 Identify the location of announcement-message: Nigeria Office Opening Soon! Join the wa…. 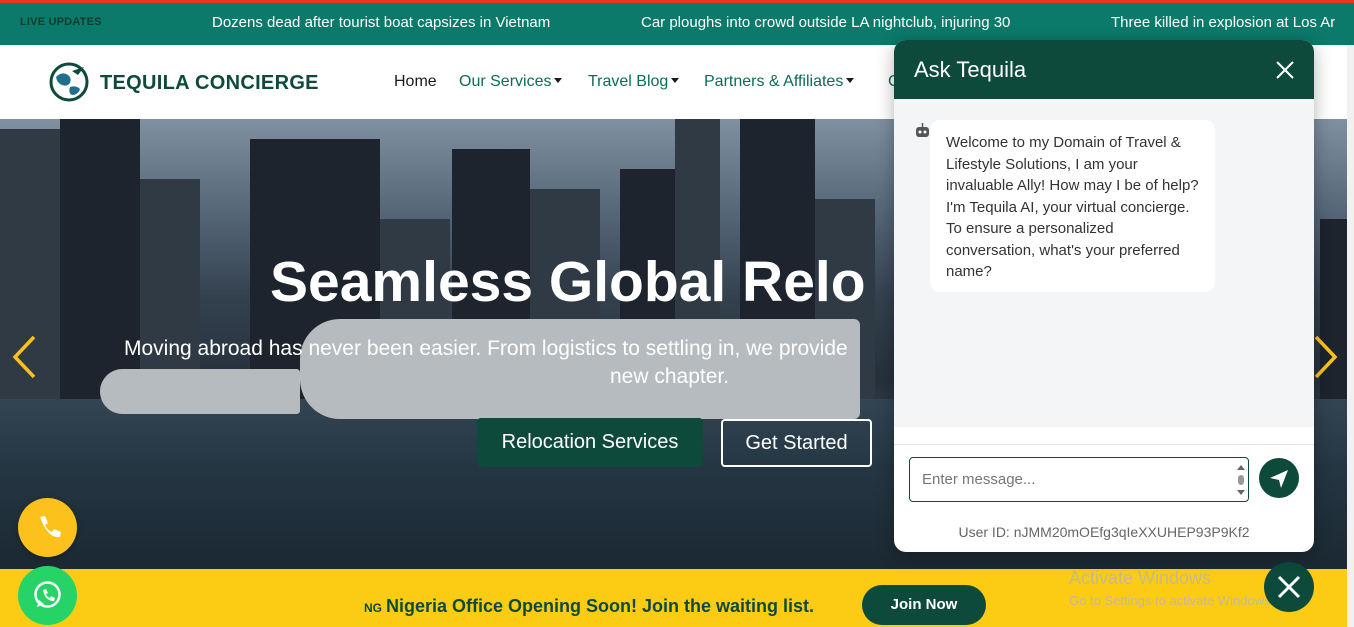
(600, 606).